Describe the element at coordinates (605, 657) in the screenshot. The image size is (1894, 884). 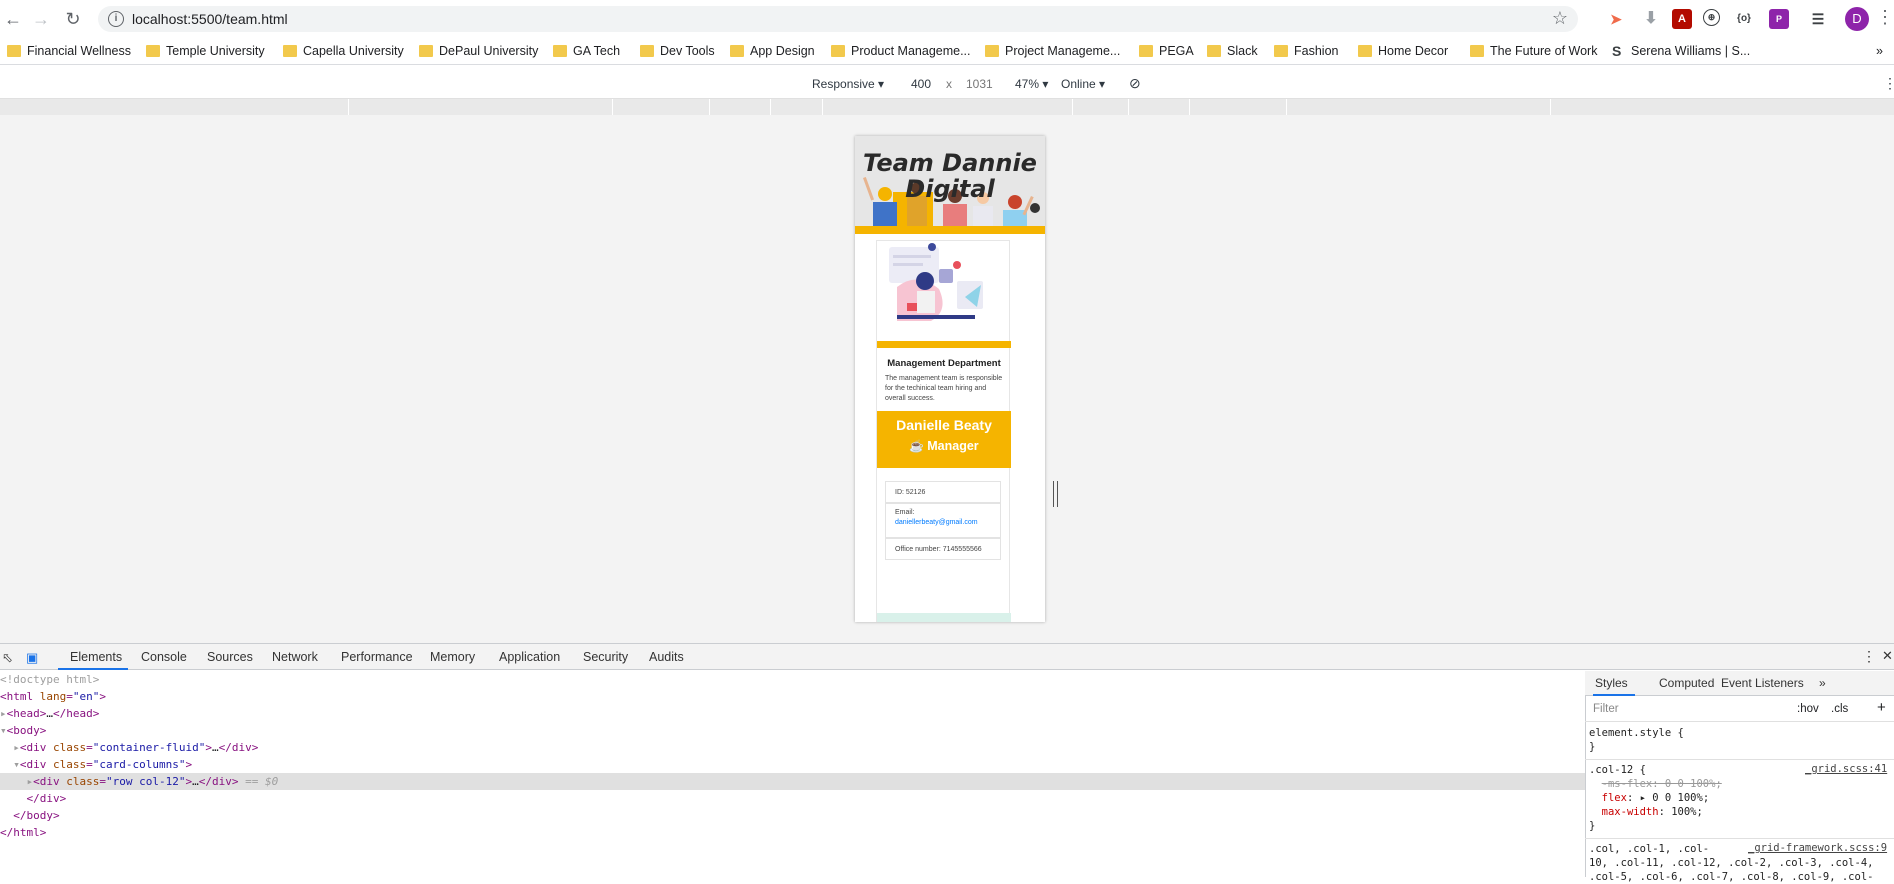
I see `tab-security: Security` at that location.